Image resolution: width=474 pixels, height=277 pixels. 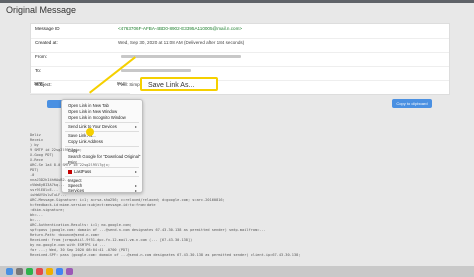 I want to click on page-title: Original Message, so click(x=41, y=10).